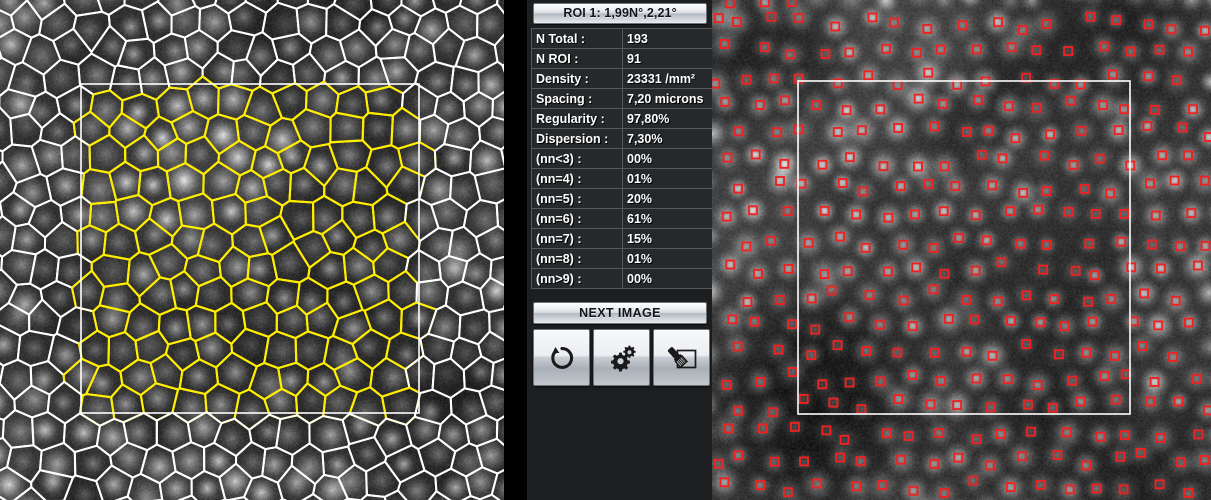 Image resolution: width=1211 pixels, height=500 pixels. I want to click on stats-row: Spacing :7,20 microns, so click(624, 98).